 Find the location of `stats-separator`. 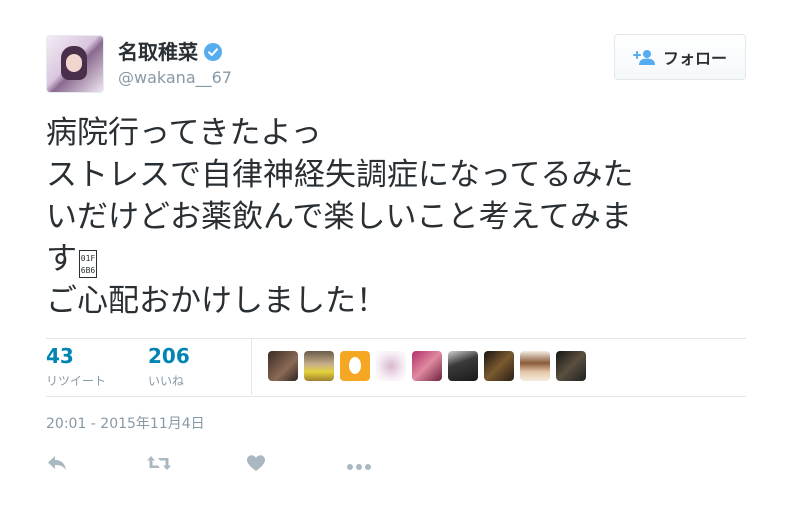

stats-separator is located at coordinates (251, 367).